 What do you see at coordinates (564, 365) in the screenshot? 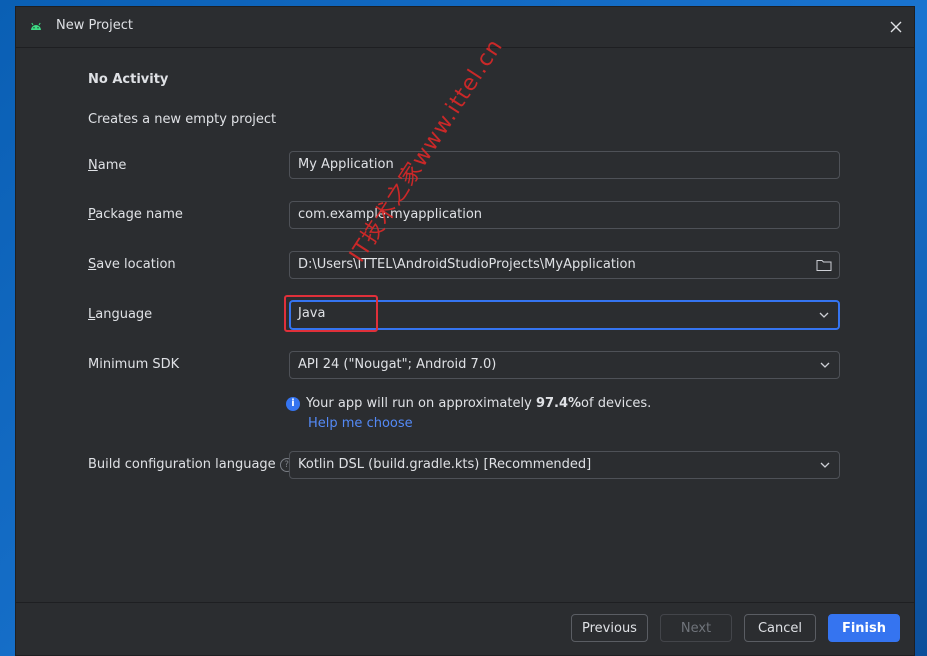
I see `min-sdk-dropdown: API 24 ("Nougat"; Android 7.0)` at bounding box center [564, 365].